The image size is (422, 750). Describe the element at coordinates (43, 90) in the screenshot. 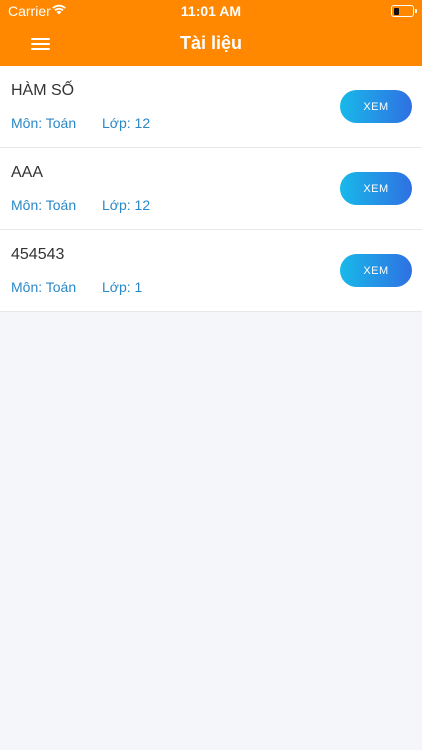

I see `document-title: HÀM SỐ` at that location.